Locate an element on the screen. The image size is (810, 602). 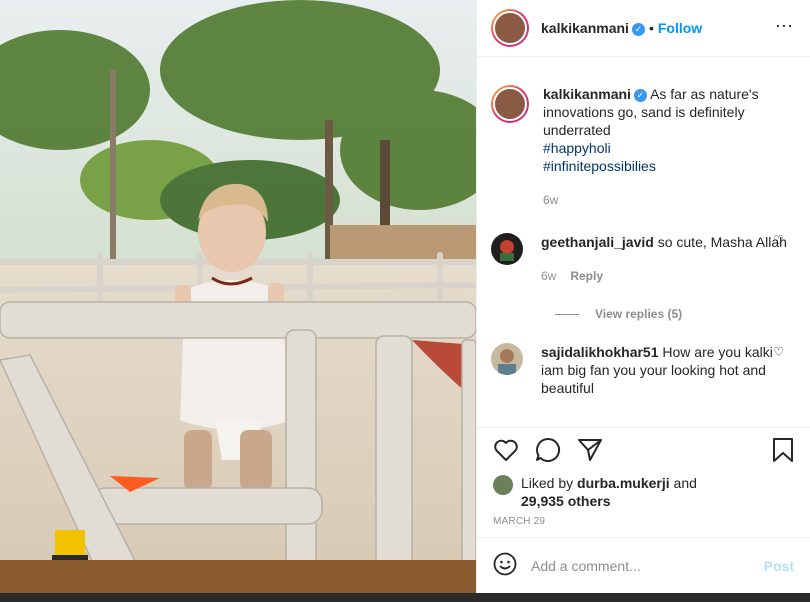
view-replies-line is located at coordinates (567, 314).